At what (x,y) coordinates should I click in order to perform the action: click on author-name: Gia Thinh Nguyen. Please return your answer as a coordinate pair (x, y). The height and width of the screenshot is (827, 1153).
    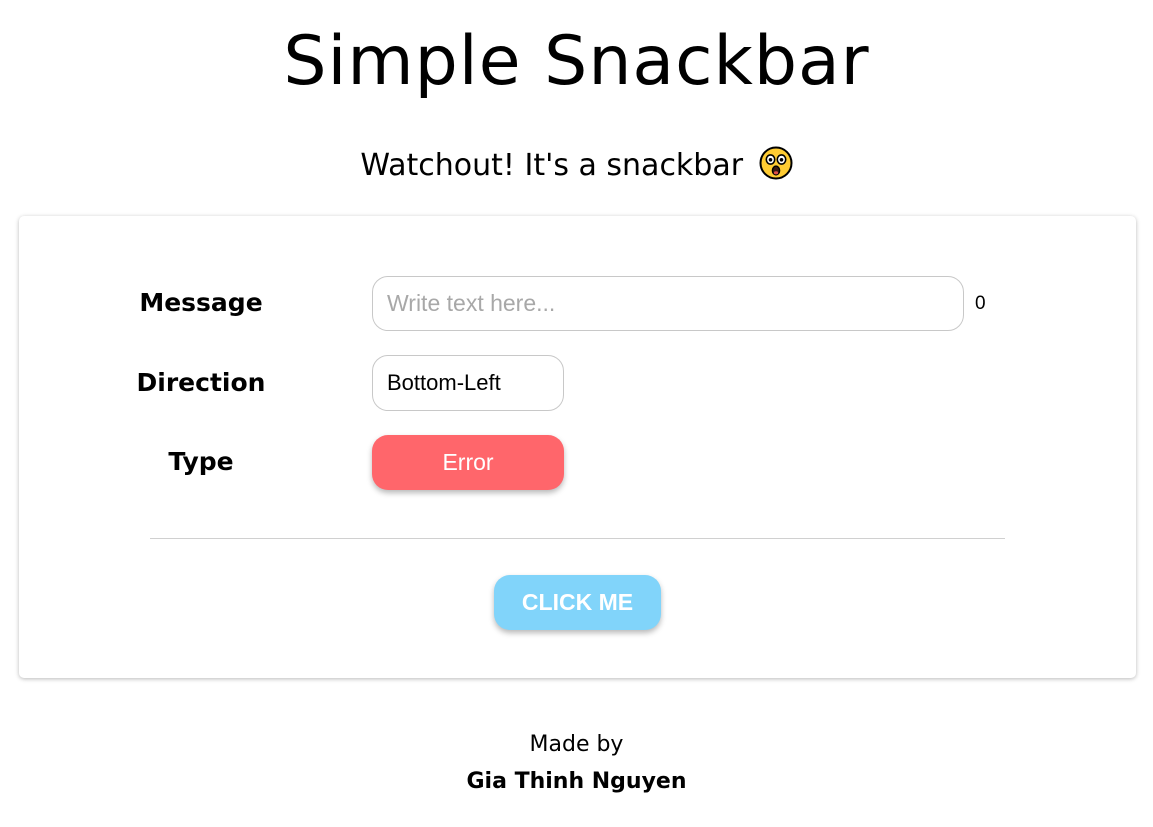
    Looking at the image, I should click on (576, 781).